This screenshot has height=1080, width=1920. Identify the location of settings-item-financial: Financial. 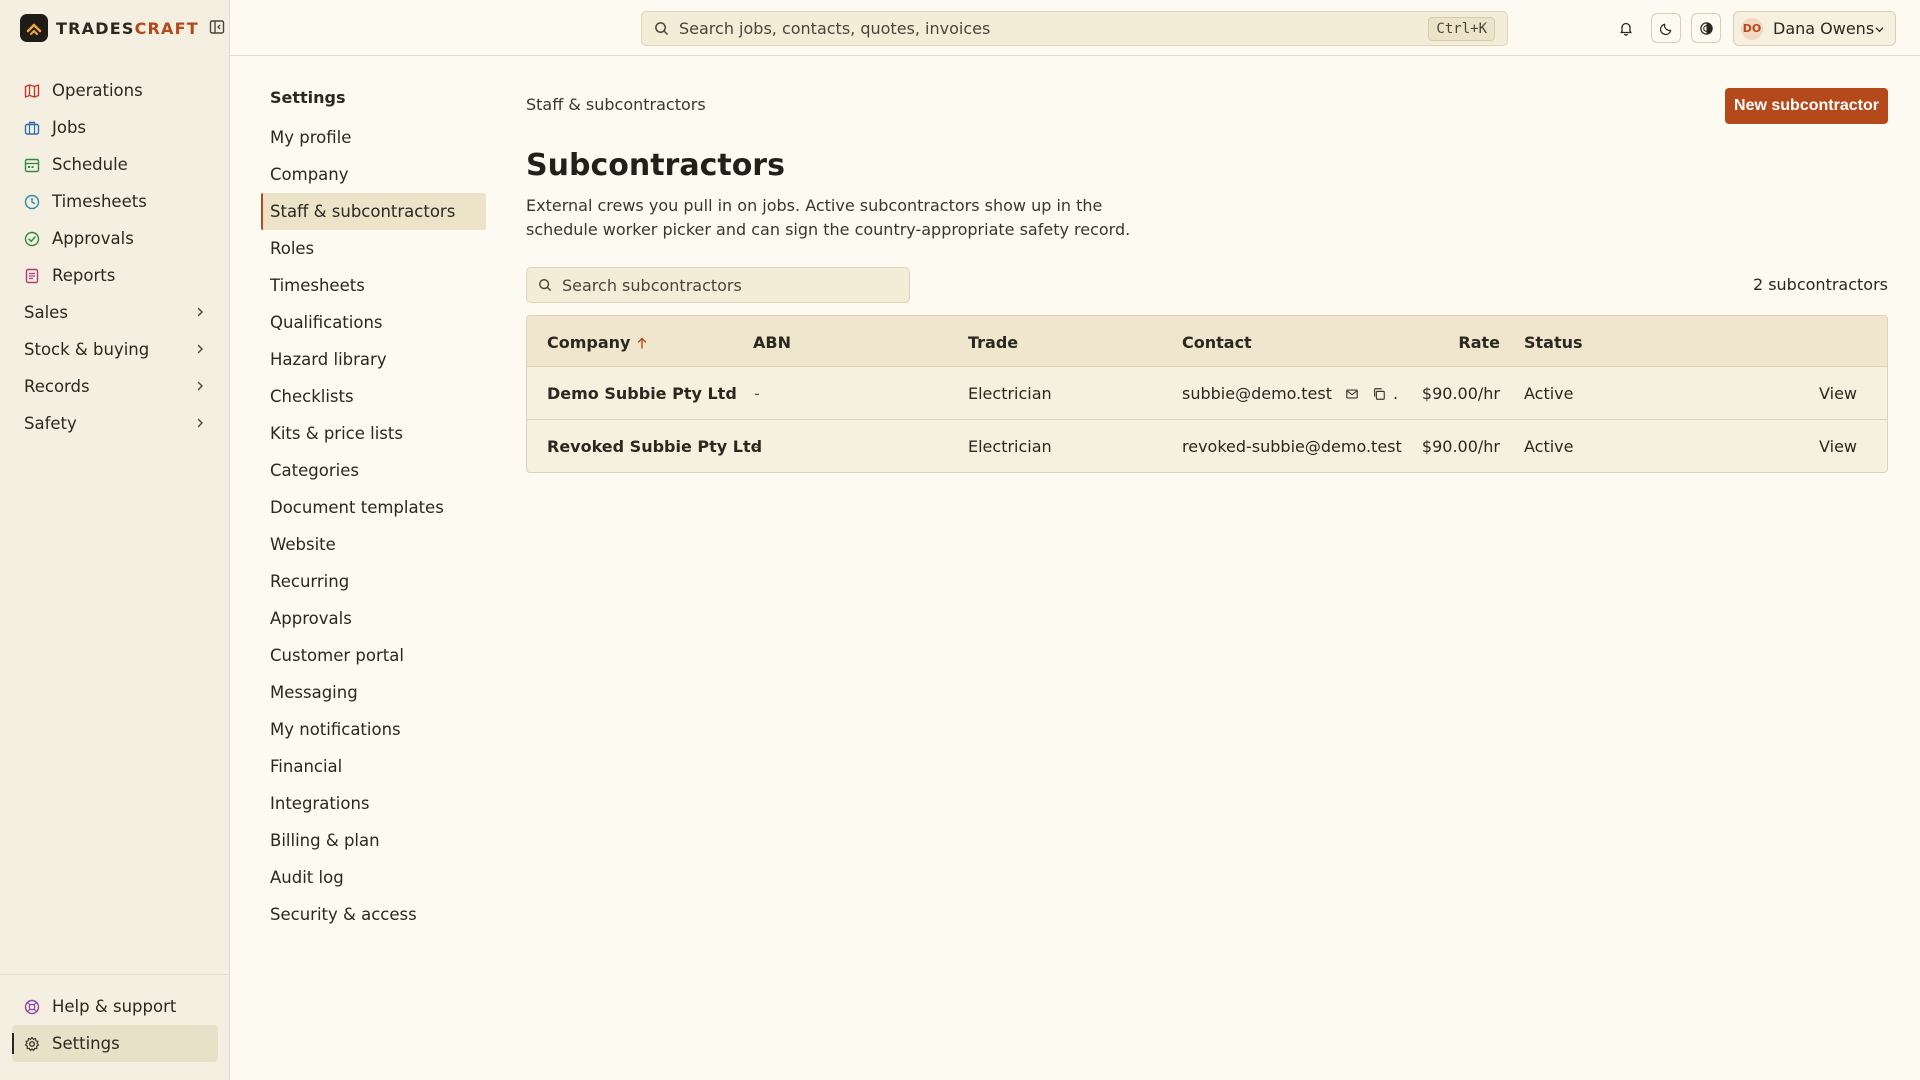
(373, 766).